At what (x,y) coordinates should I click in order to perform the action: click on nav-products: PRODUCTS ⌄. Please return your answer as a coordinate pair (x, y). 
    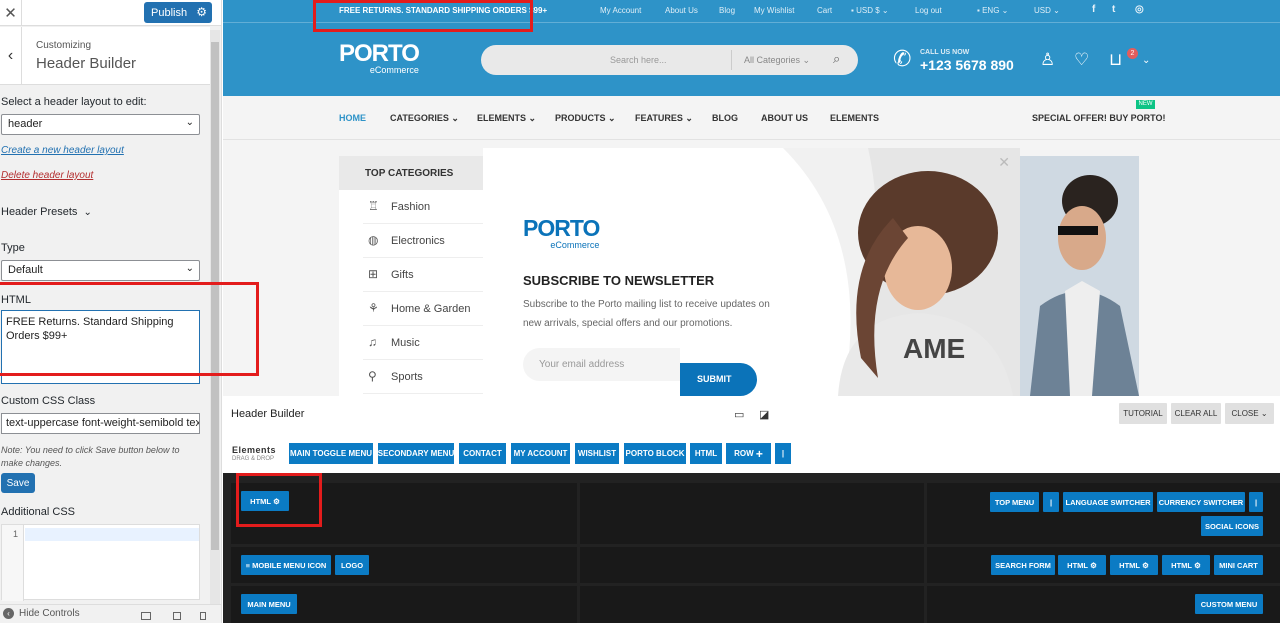
    Looking at the image, I should click on (585, 118).